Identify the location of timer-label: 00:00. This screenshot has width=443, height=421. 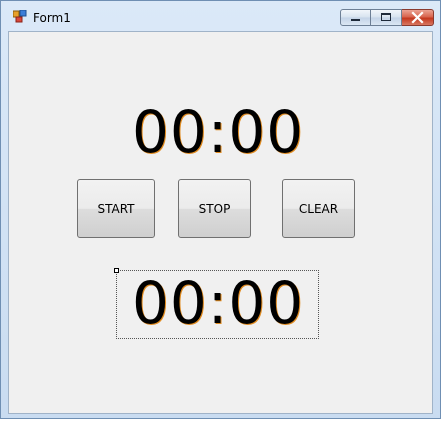
(218, 132).